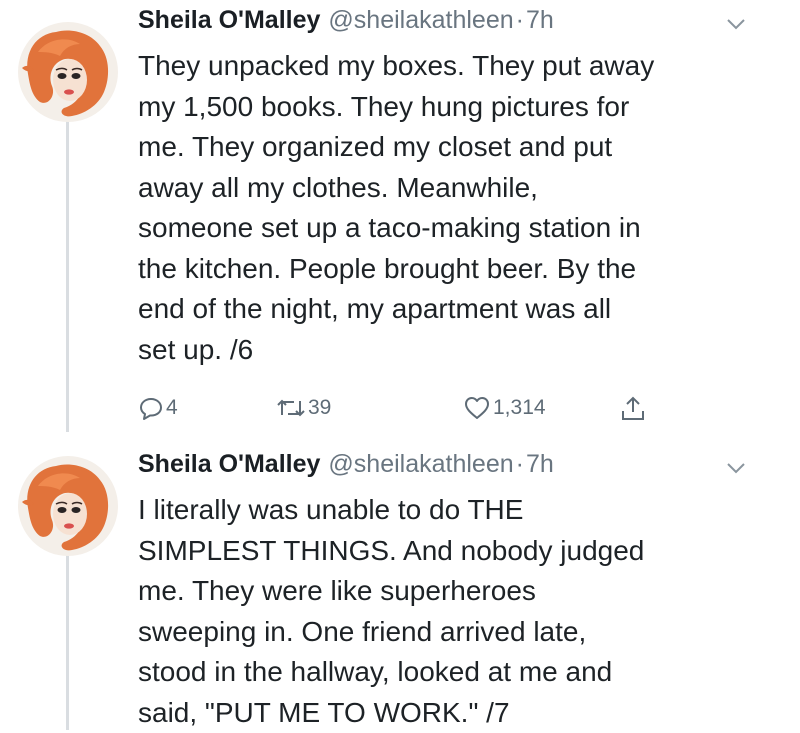 The height and width of the screenshot is (733, 800). What do you see at coordinates (458, 107) in the screenshot?
I see `tweet-text-line: my 1,500 books. They hung pictures for` at bounding box center [458, 107].